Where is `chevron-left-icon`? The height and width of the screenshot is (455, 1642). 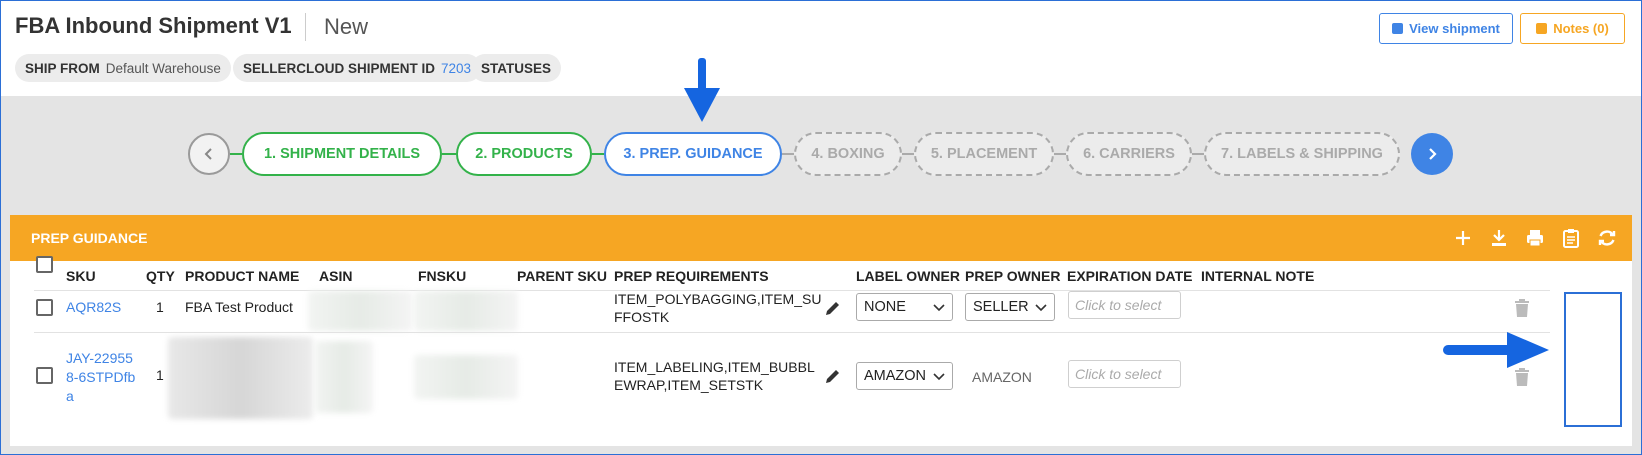 chevron-left-icon is located at coordinates (208, 154).